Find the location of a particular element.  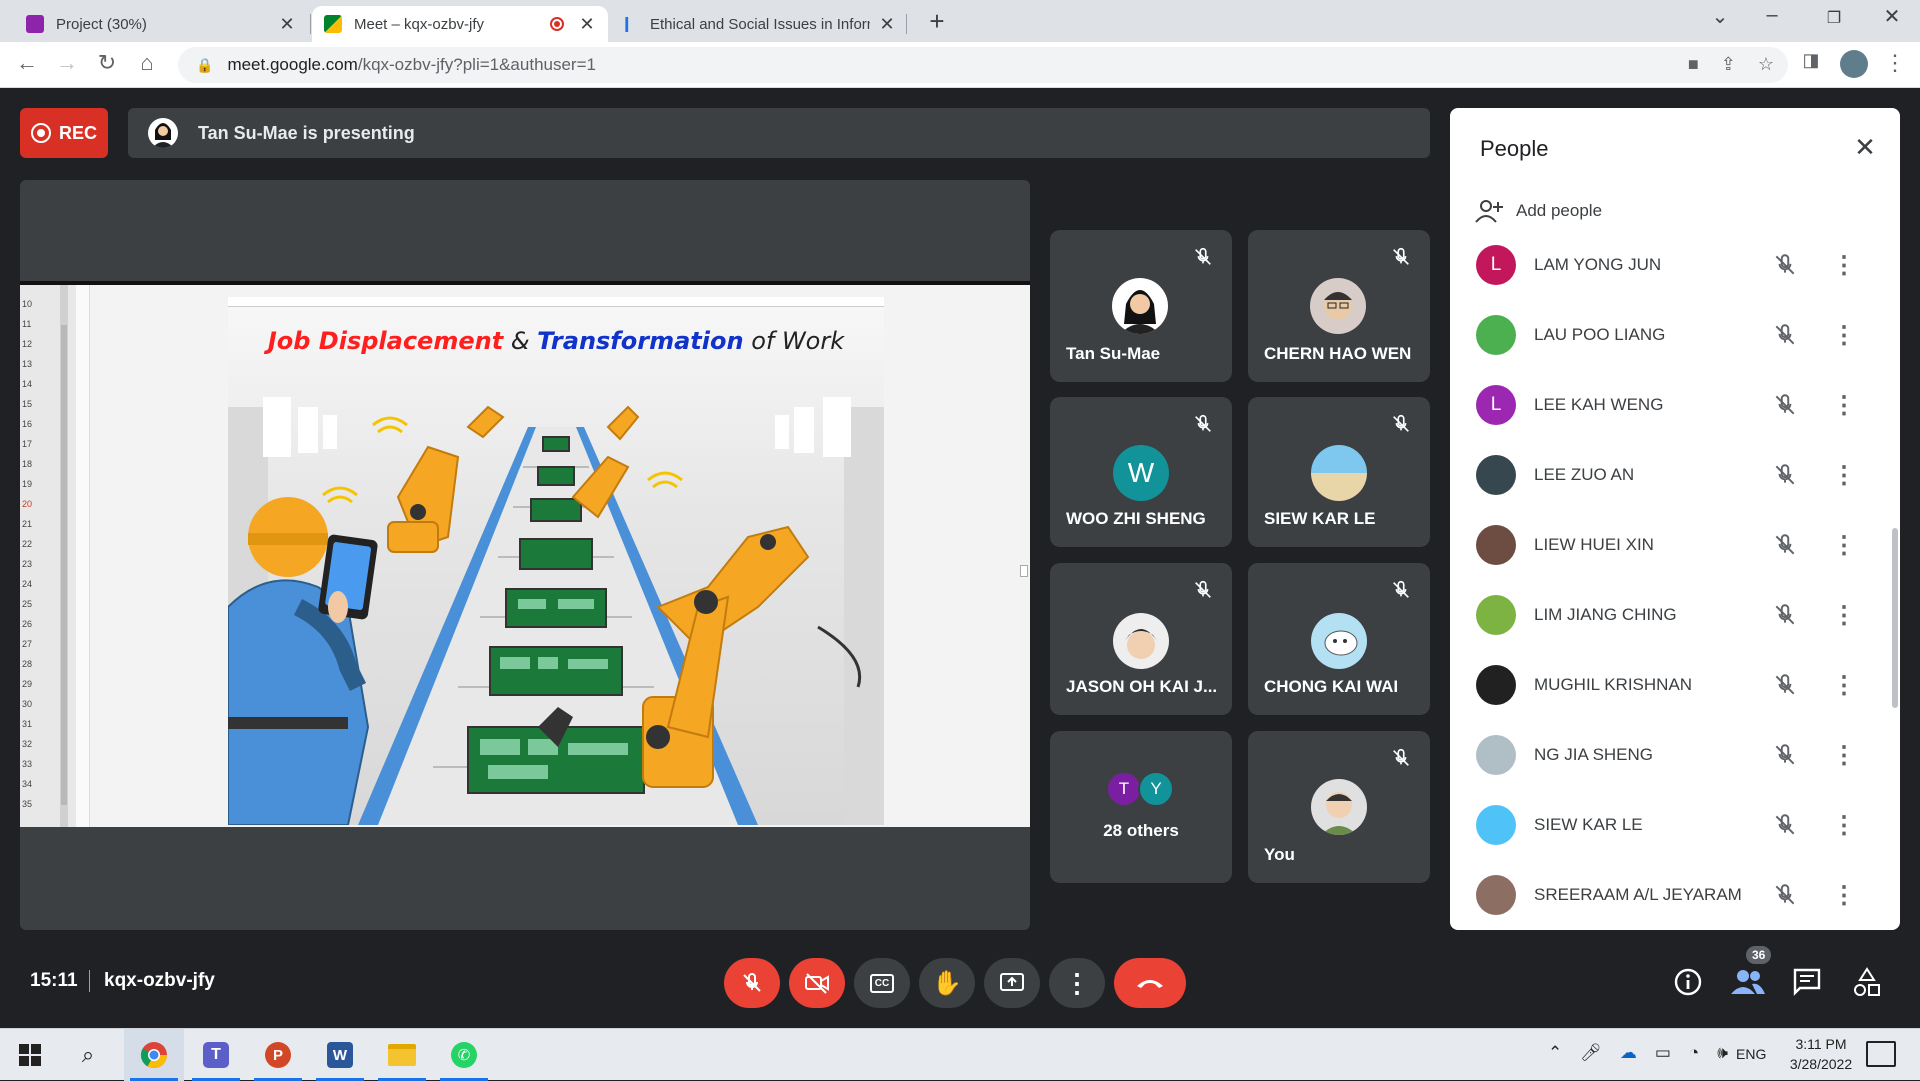

wifi-icon: ◔ is located at coordinates (1694, 1053).